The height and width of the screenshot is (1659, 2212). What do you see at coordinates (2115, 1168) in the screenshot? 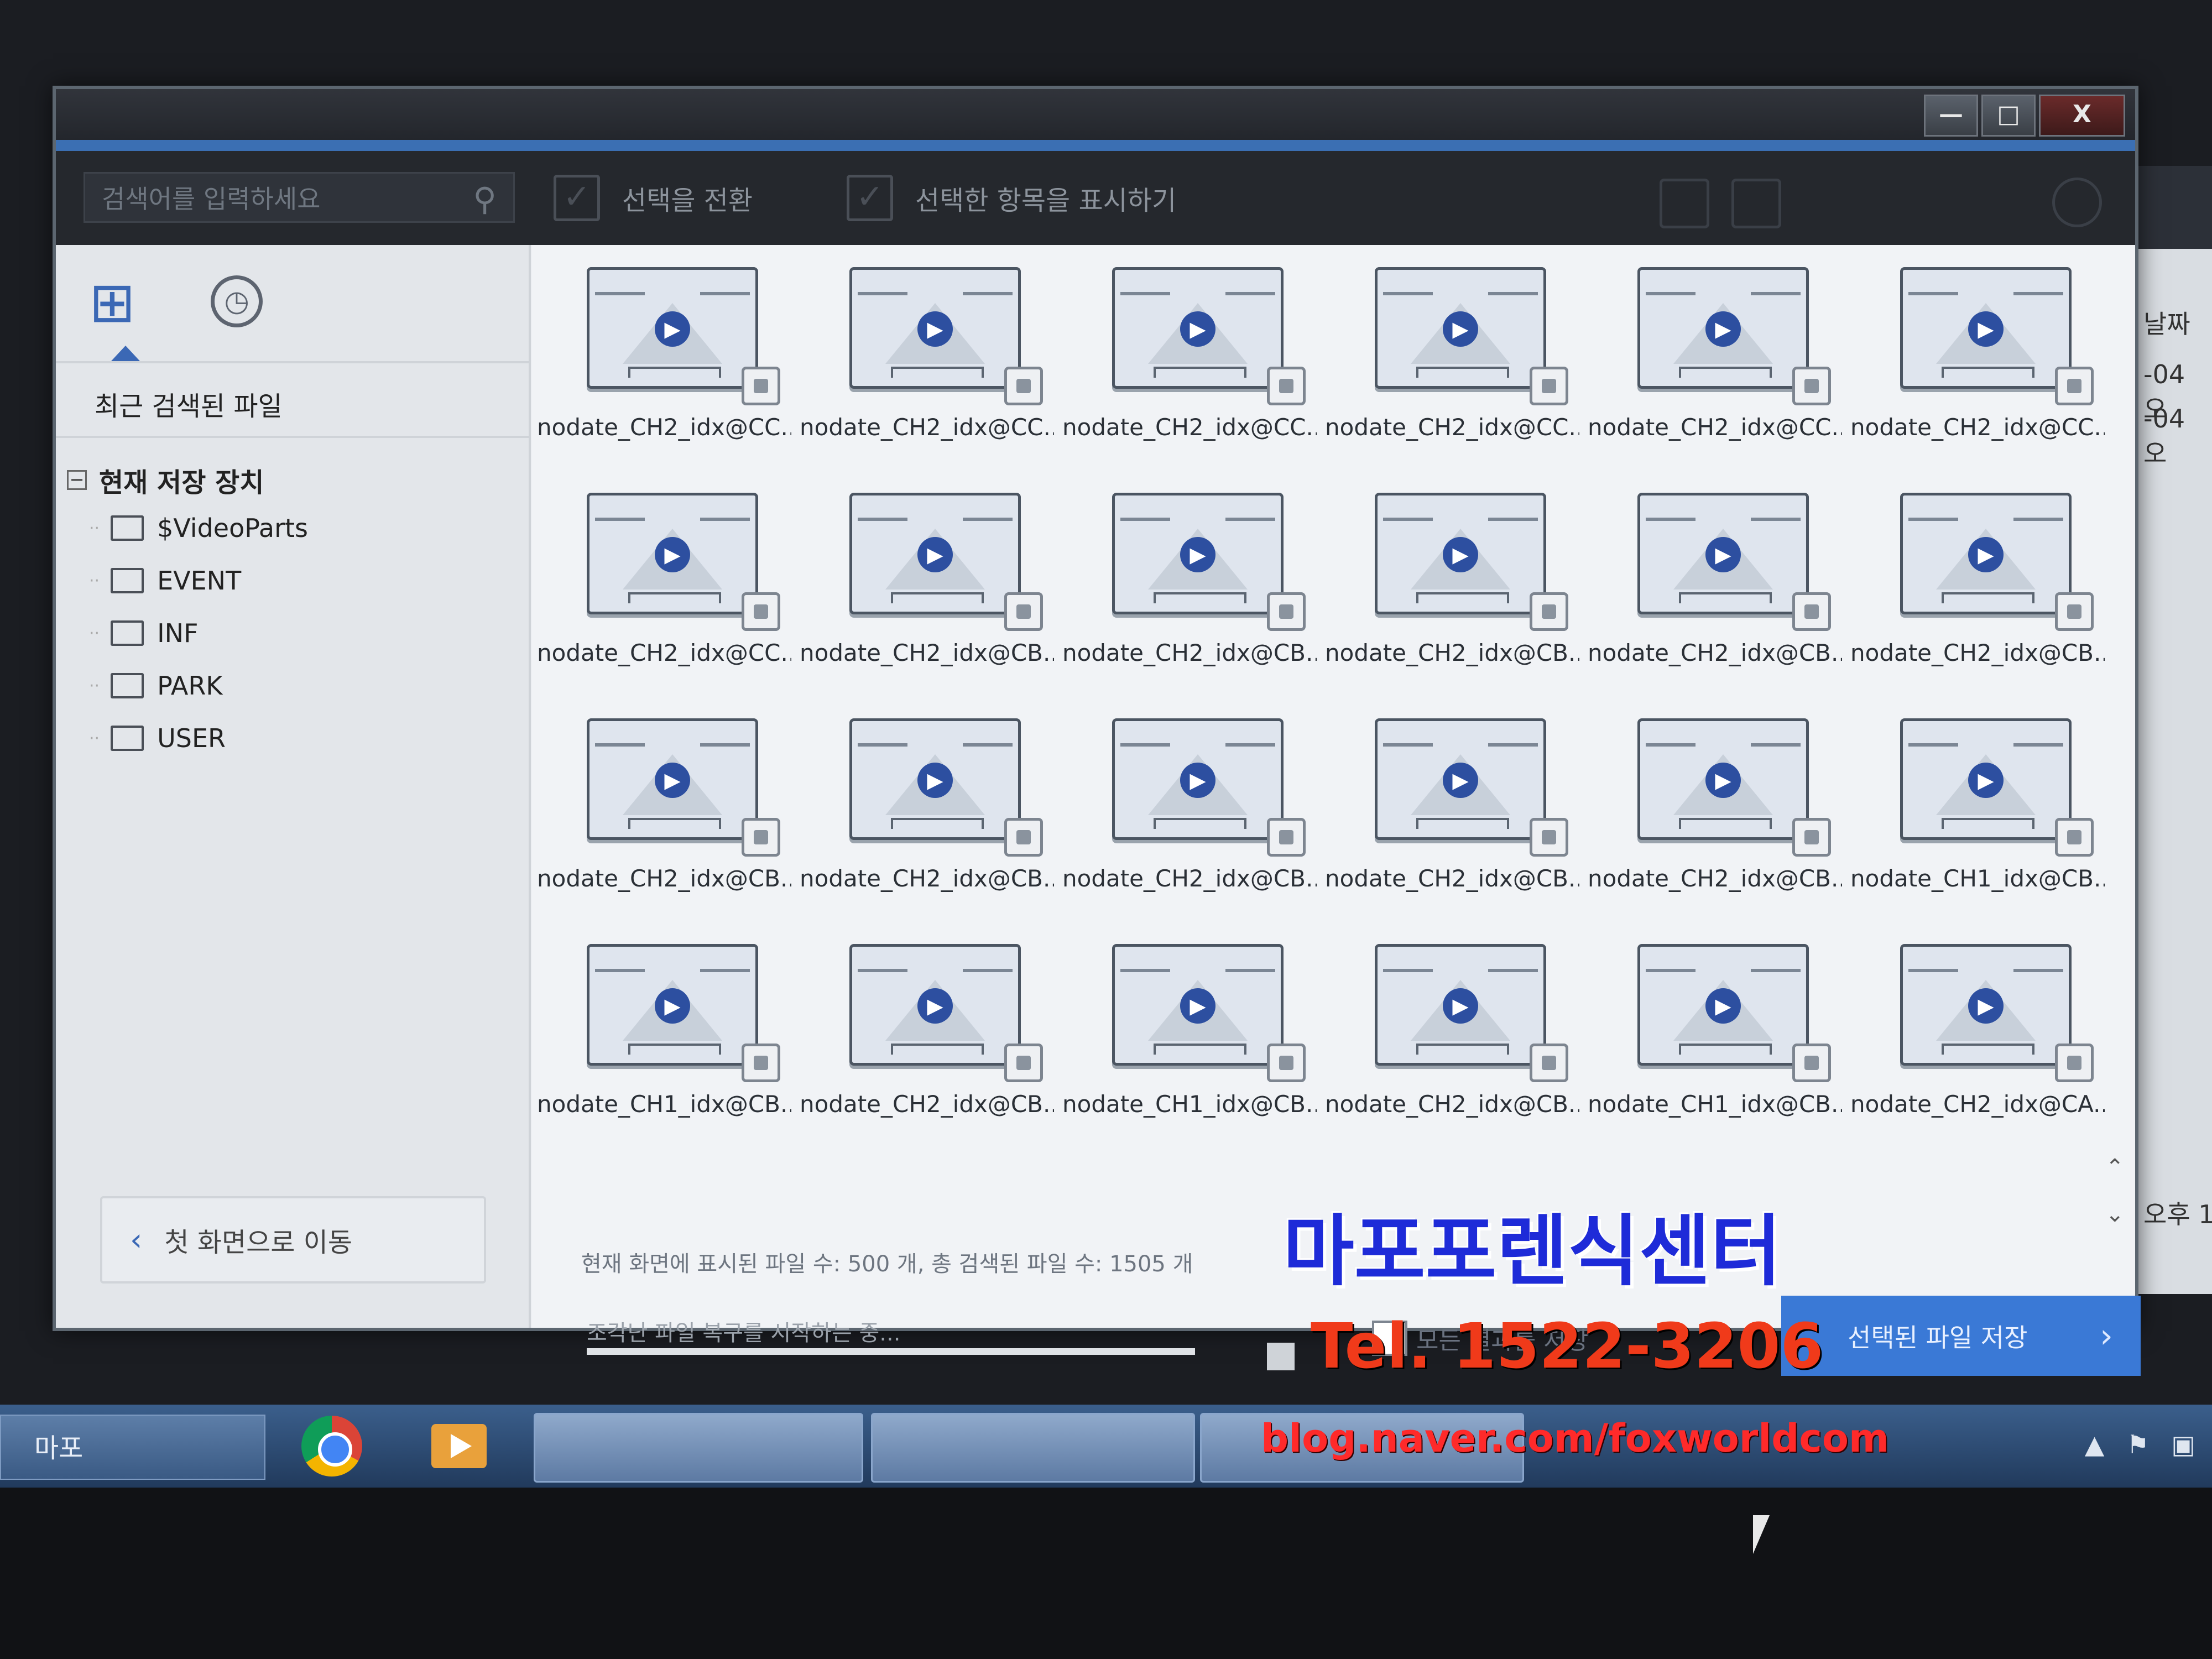
I see `scroll-up-icon: ⌃` at bounding box center [2115, 1168].